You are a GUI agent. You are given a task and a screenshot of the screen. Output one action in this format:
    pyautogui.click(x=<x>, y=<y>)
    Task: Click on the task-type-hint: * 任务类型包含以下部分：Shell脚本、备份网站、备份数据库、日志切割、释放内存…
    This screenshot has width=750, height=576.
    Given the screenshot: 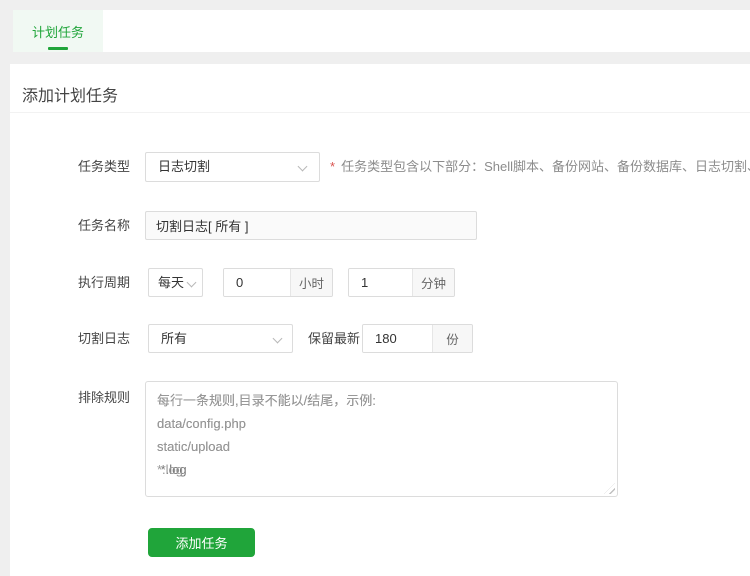 What is the action you would take?
    pyautogui.click(x=540, y=167)
    